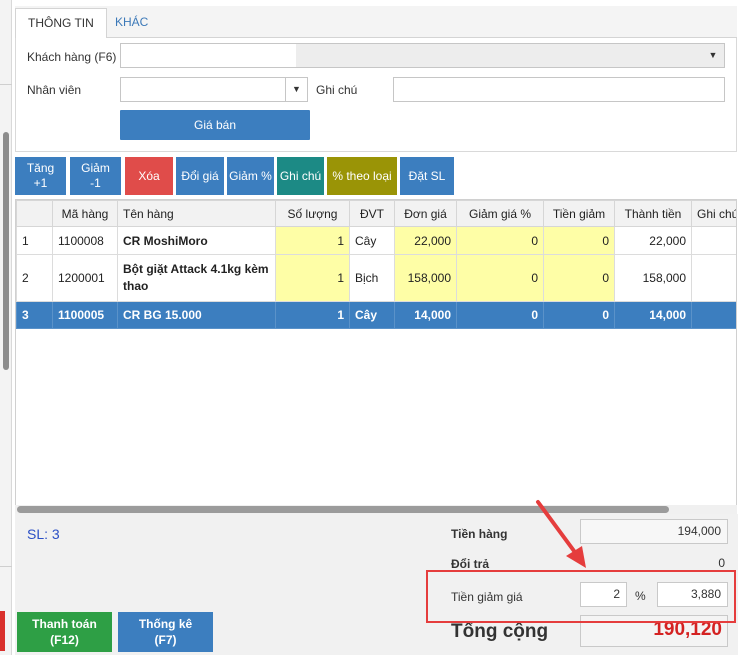  What do you see at coordinates (362, 176) in the screenshot?
I see `percent-by-type-button: % theo loại` at bounding box center [362, 176].